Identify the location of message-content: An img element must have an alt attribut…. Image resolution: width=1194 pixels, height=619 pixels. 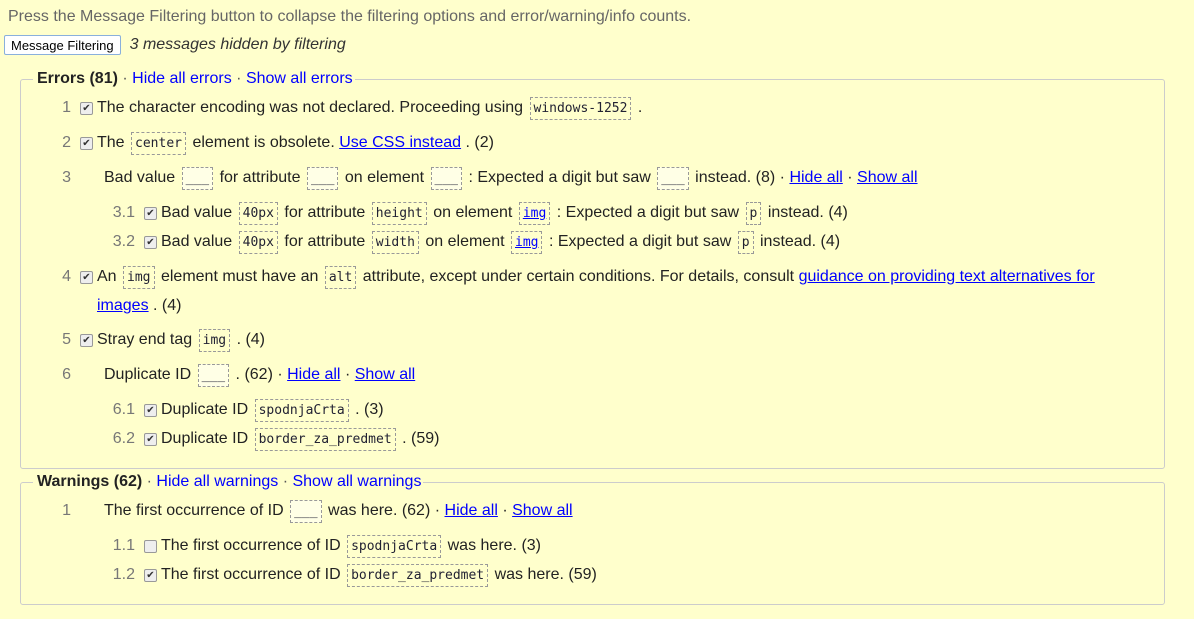
(630, 291).